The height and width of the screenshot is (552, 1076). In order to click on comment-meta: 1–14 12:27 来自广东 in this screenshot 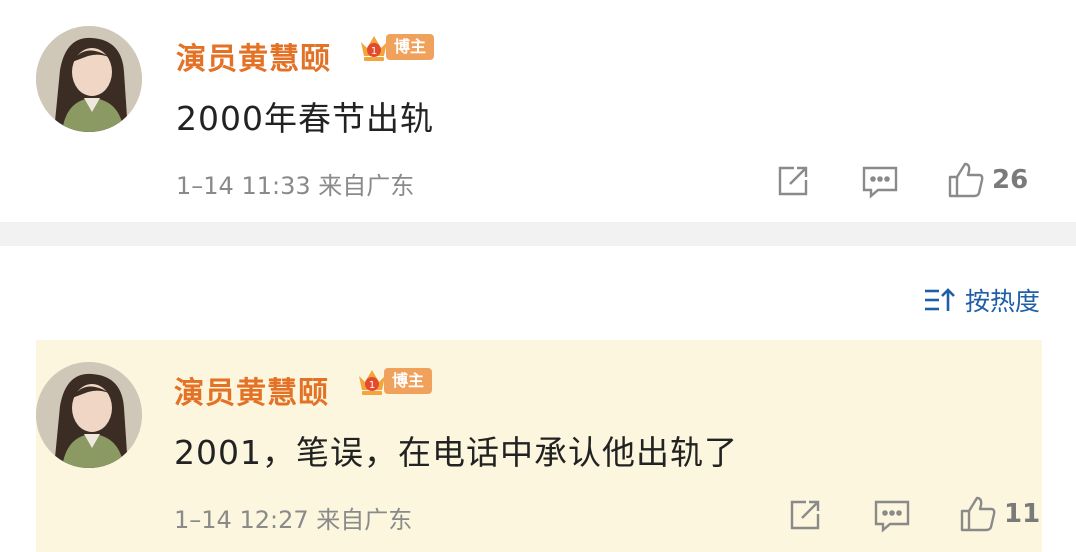, I will do `click(293, 520)`.